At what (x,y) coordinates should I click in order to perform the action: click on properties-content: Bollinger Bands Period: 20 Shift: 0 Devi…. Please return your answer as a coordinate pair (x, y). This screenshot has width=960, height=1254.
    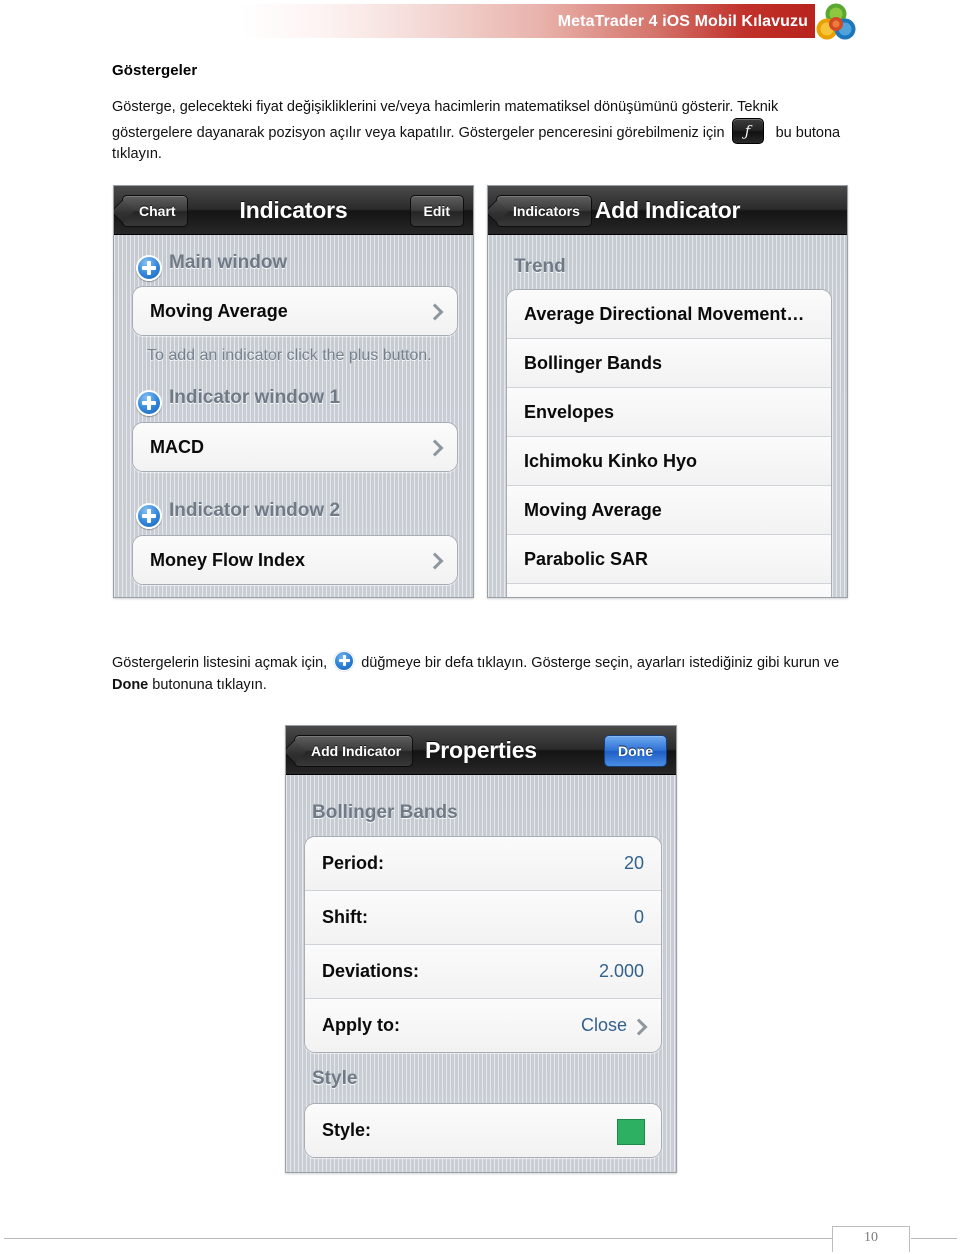
    Looking at the image, I should click on (481, 973).